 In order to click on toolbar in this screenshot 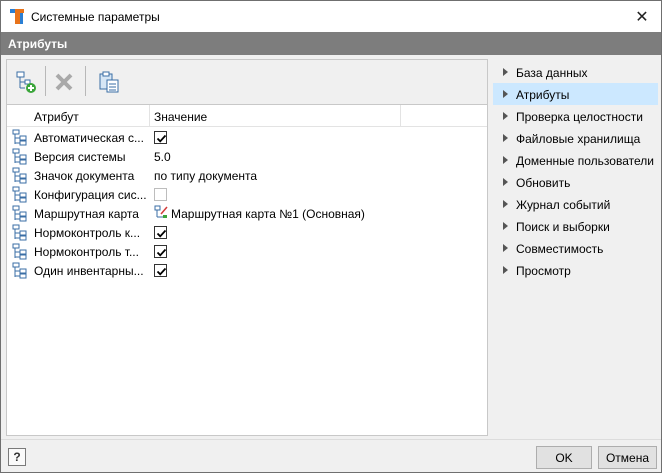, I will do `click(247, 81)`.